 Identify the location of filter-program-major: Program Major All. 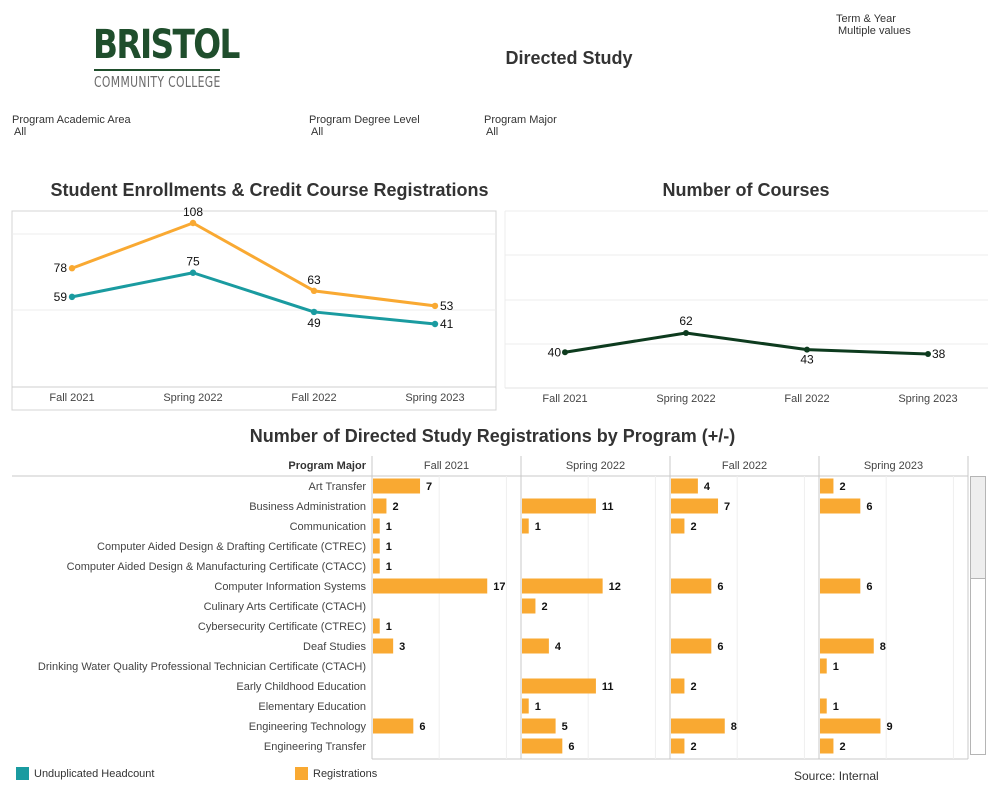
(520, 126).